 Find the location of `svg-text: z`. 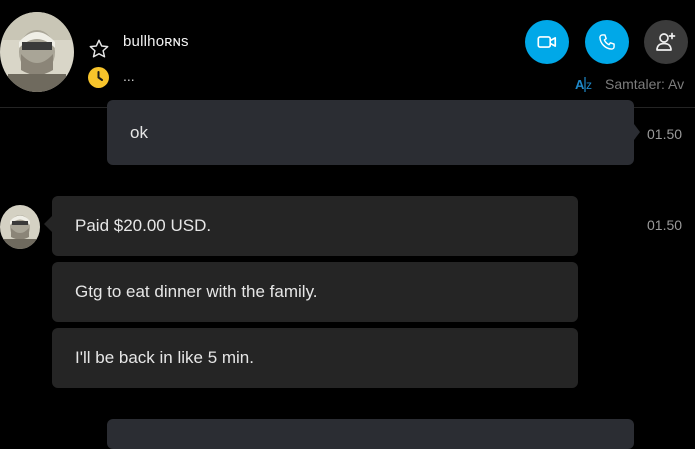

svg-text: z is located at coordinates (589, 85).